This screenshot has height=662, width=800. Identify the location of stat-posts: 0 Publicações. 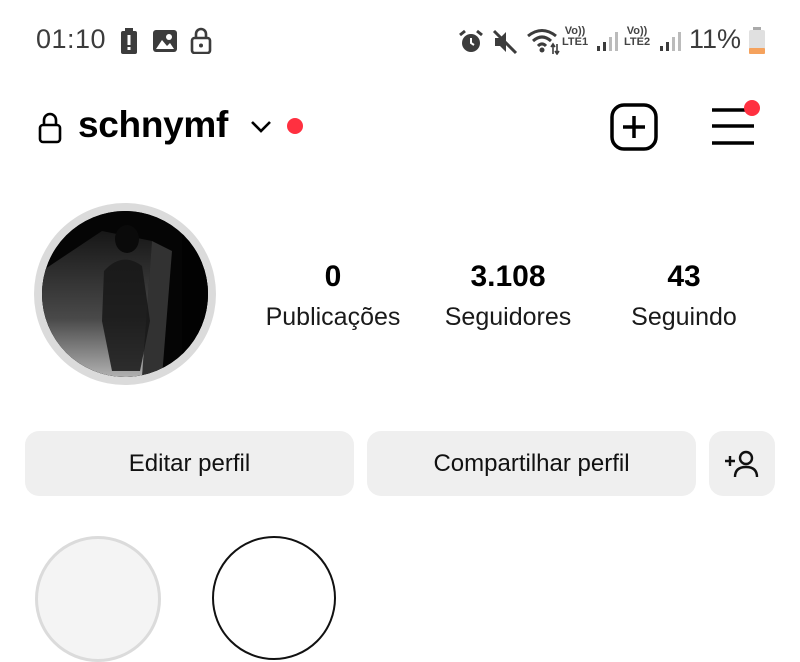
(333, 296).